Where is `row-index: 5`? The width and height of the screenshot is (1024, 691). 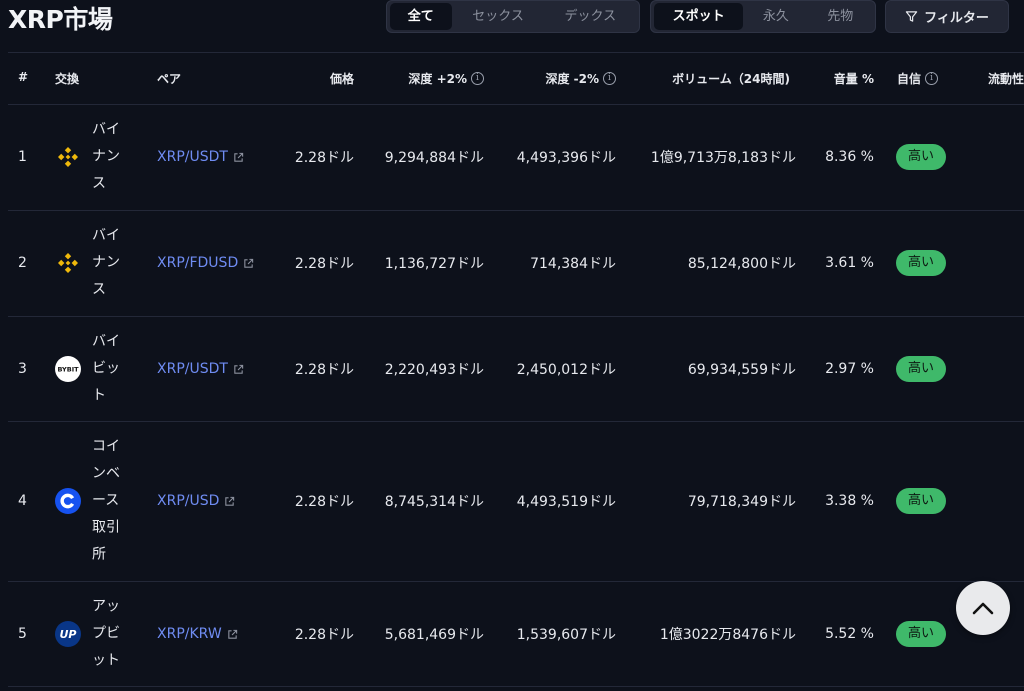 row-index: 5 is located at coordinates (22, 634).